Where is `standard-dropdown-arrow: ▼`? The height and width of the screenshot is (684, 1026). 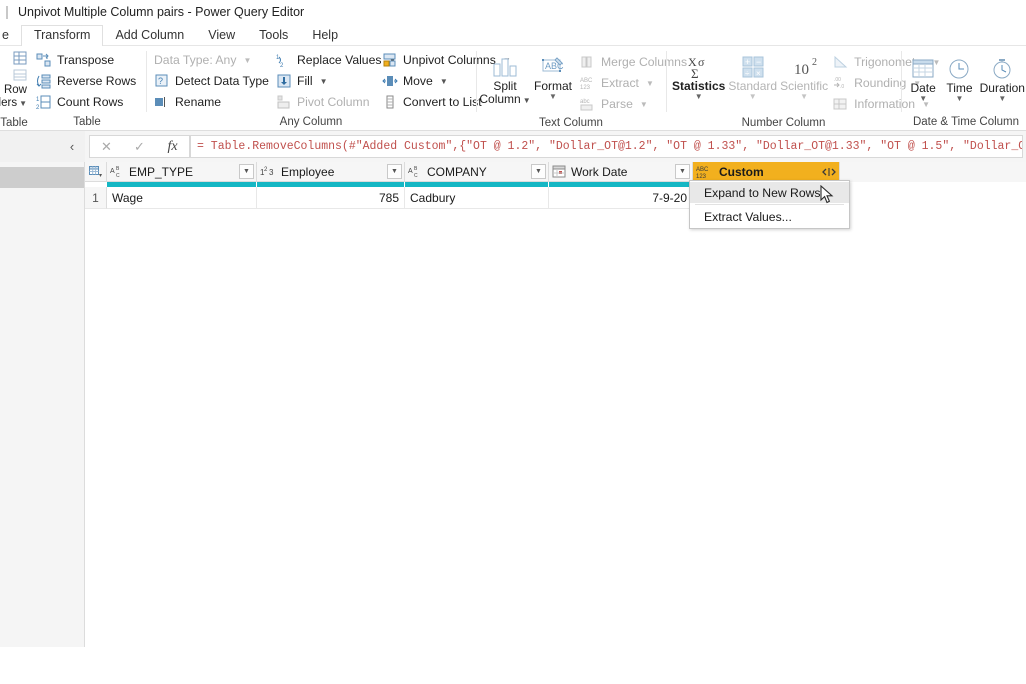
standard-dropdown-arrow: ▼ is located at coordinates (753, 96).